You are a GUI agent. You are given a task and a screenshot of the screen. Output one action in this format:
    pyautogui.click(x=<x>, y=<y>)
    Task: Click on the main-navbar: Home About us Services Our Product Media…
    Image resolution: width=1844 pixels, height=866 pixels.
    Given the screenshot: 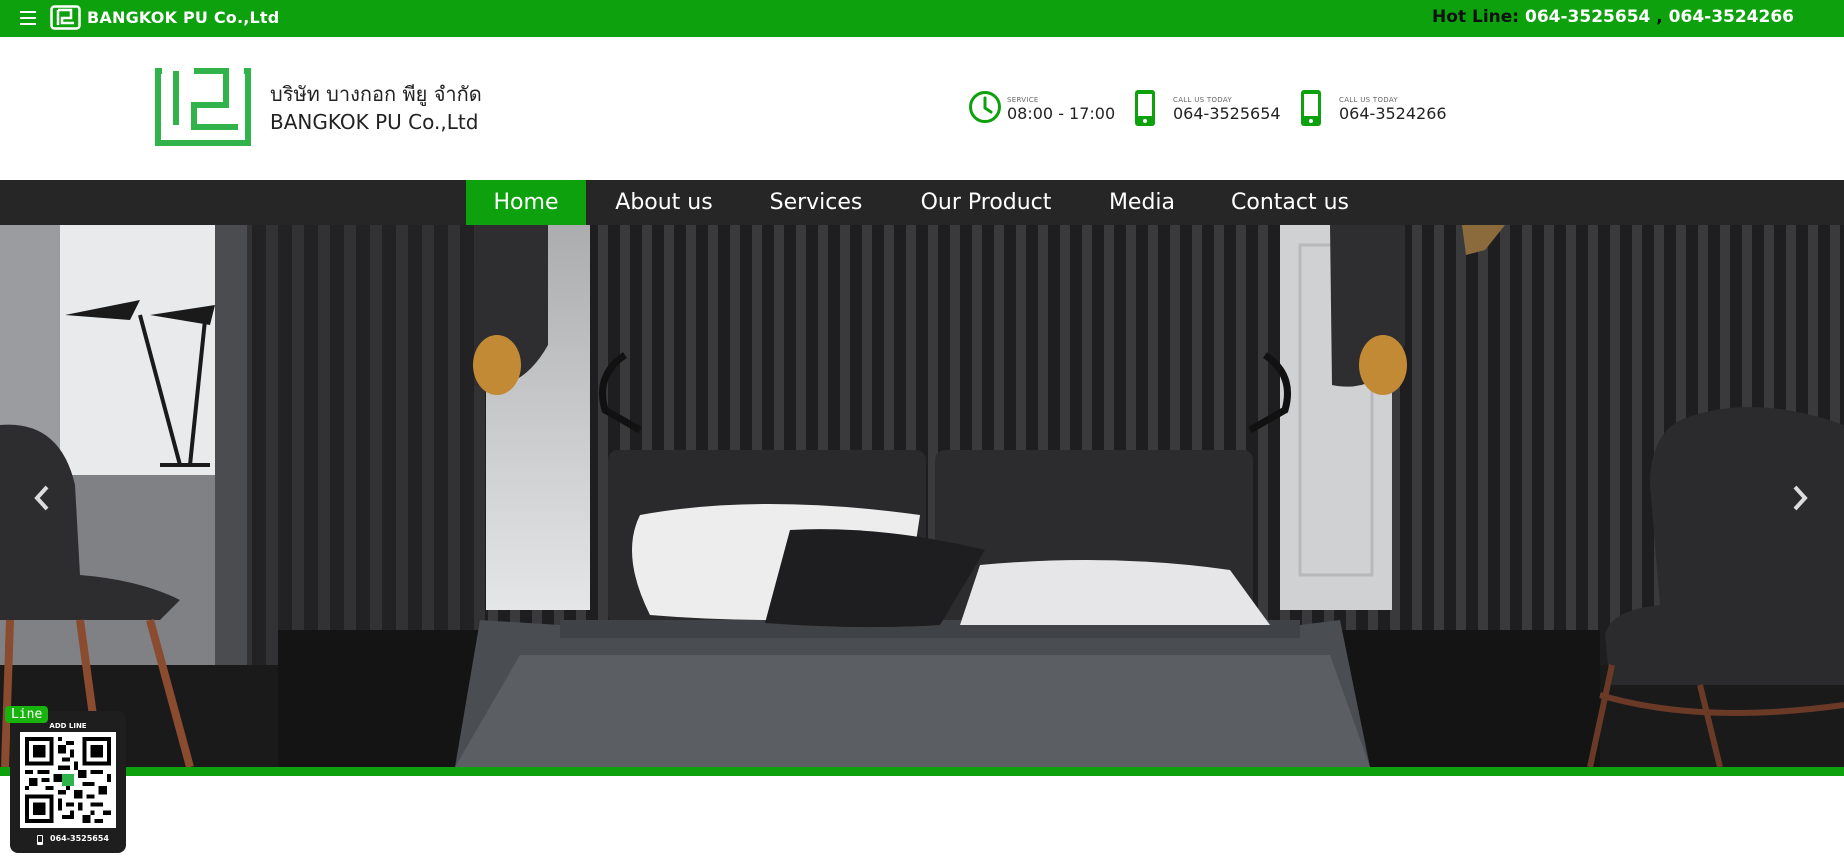 What is the action you would take?
    pyautogui.click(x=922, y=202)
    